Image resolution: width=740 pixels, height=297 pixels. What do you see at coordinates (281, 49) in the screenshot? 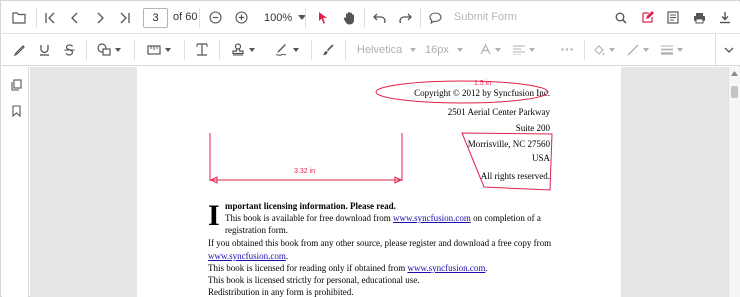
I see `signature-pen-icon` at bounding box center [281, 49].